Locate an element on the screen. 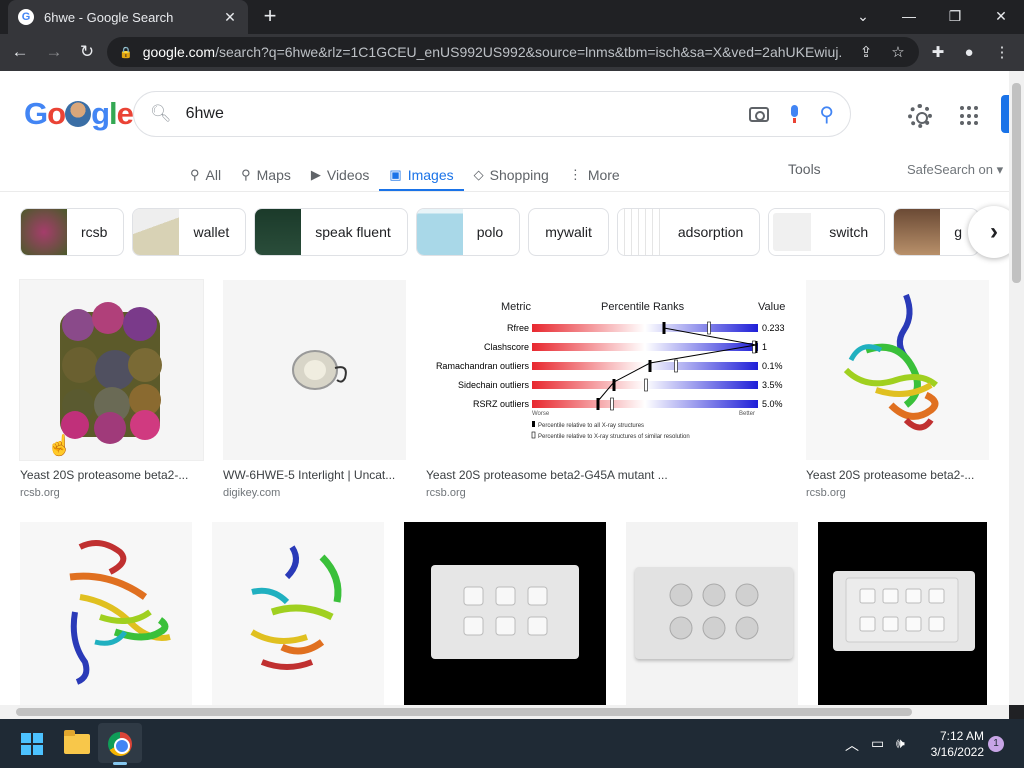 This screenshot has width=1024, height=768. sign-in-button is located at coordinates (1005, 114).